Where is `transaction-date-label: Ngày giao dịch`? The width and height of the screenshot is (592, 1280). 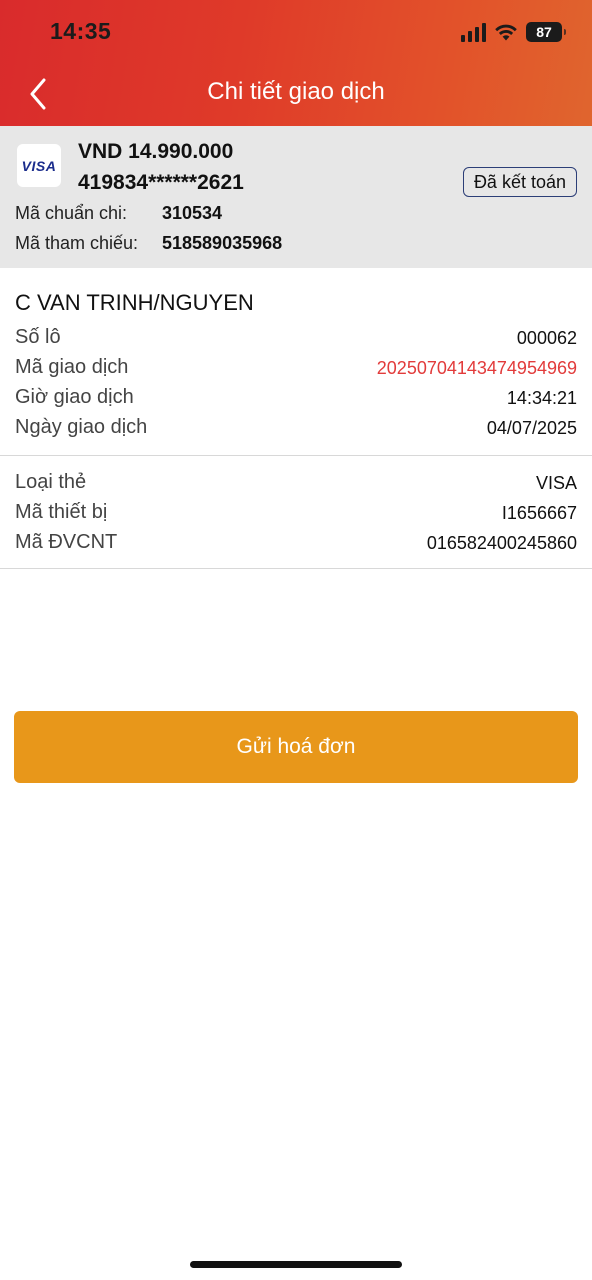
transaction-date-label: Ngày giao dịch is located at coordinates (81, 427).